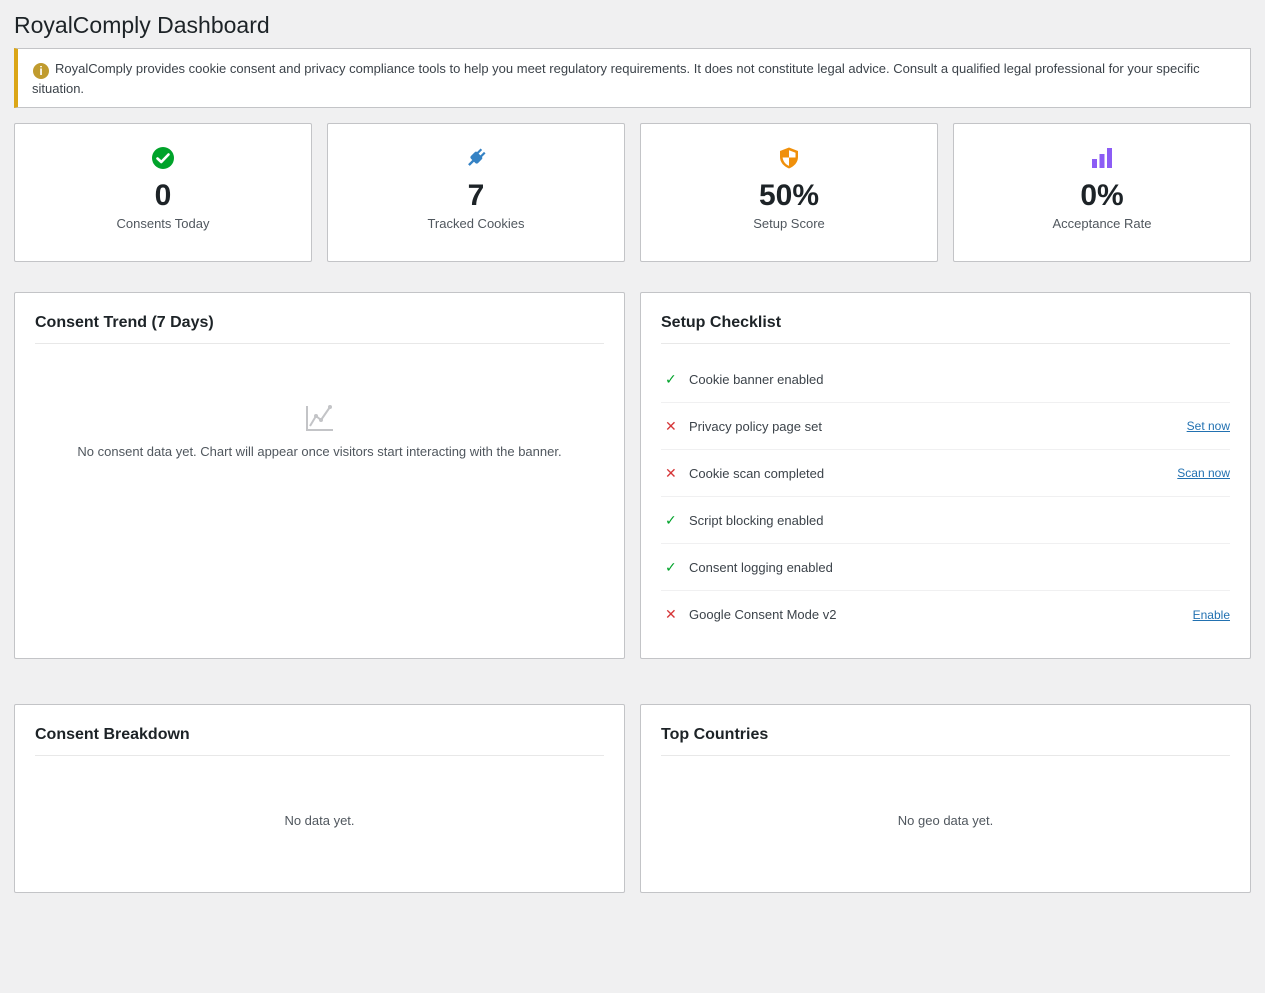 This screenshot has width=1265, height=993. Describe the element at coordinates (163, 223) in the screenshot. I see `stat-label: Consents Today` at that location.